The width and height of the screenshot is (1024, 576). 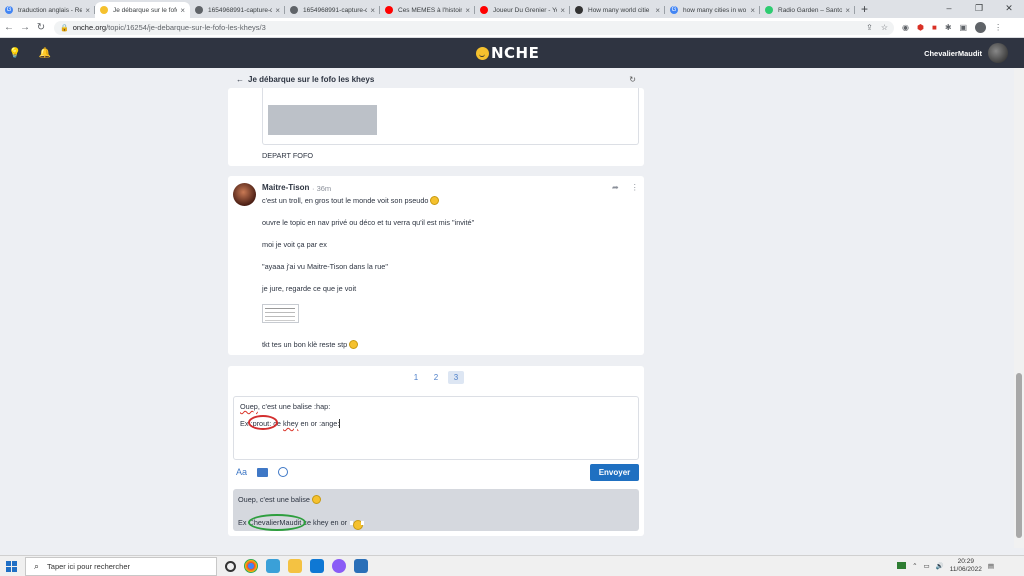 I want to click on tab-title: 1654968991-capture-d, so click(x=335, y=10).